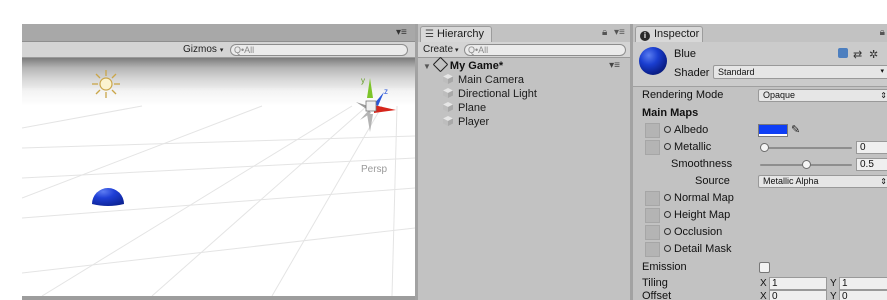 The image size is (887, 300). I want to click on hierarchy-item-directional-light: Directional Light, so click(524, 94).